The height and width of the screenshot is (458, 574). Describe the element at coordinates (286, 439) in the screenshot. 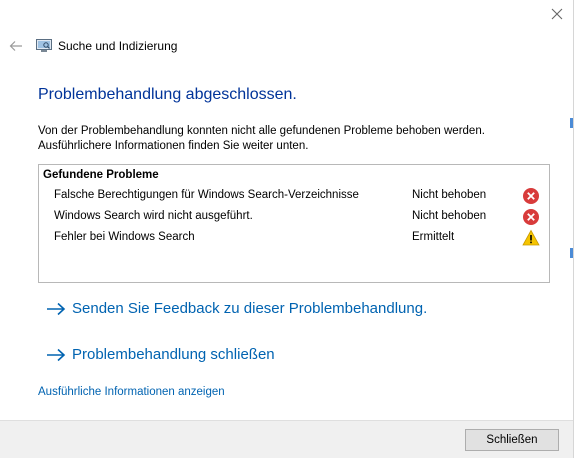

I see `footer-bar: Schließen` at that location.